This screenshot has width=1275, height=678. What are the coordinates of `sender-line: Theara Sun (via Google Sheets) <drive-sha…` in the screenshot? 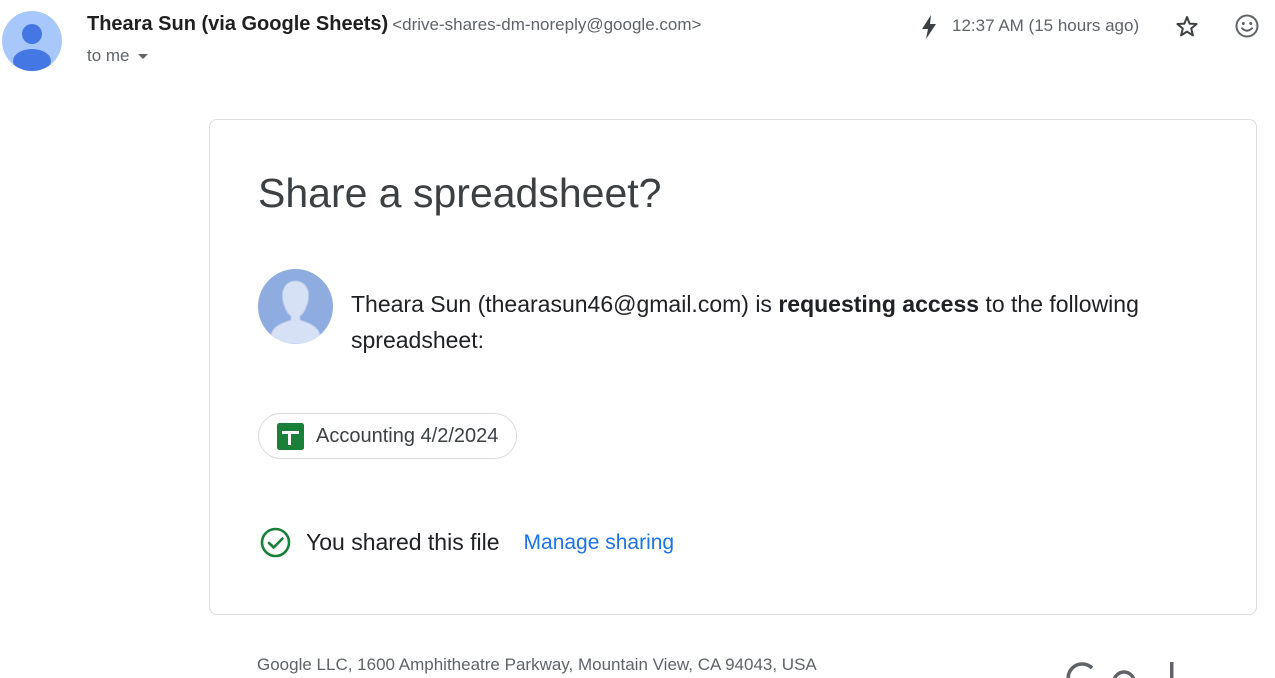 It's located at (394, 24).